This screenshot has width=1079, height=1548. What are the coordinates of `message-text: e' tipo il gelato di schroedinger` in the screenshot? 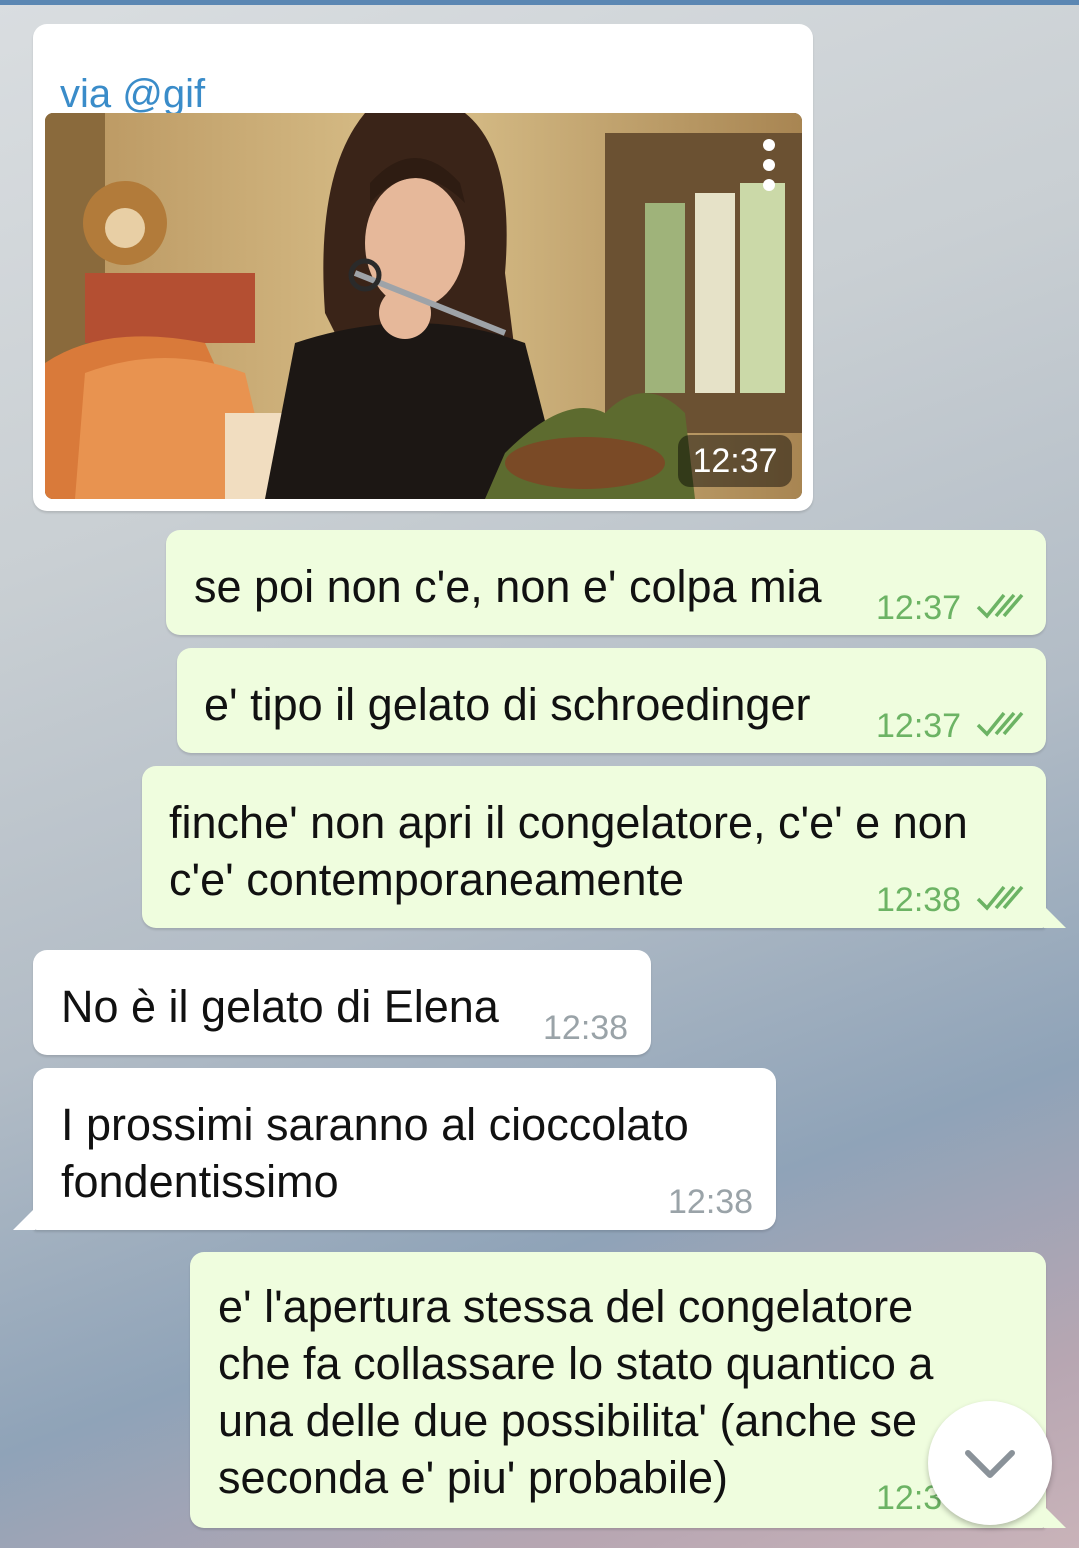 It's located at (507, 704).